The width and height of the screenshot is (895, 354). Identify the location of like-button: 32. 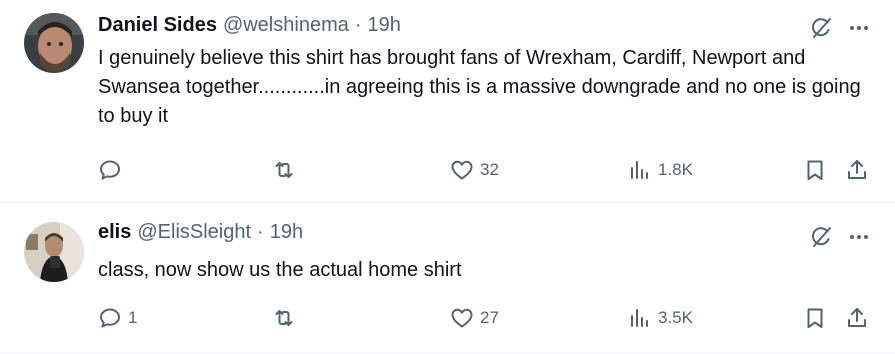
(474, 170).